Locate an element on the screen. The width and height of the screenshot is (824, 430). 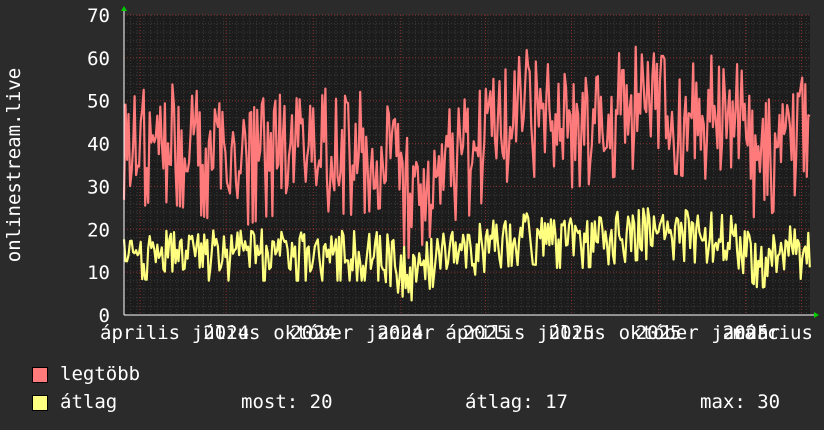
y-tick-label: 60 is located at coordinates (98, 59).